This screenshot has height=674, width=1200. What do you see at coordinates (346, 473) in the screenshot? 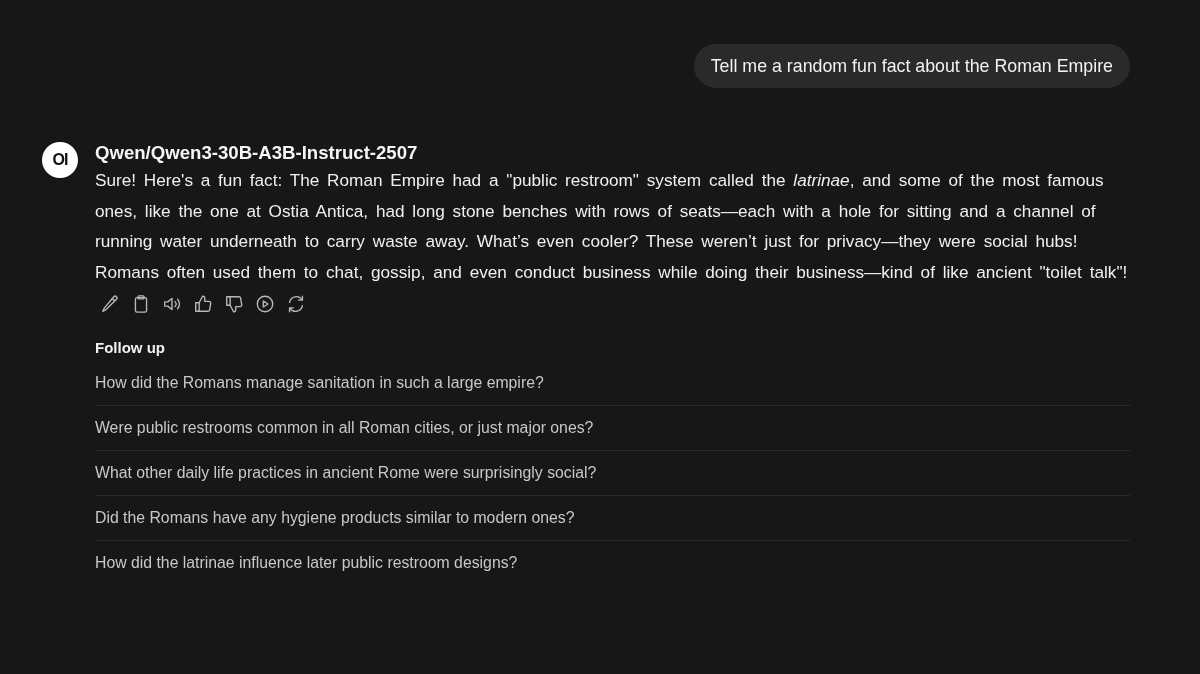
I see `follow-up-suggestion: What other daily life practices in ancient Rome were surprisingly social?` at bounding box center [346, 473].